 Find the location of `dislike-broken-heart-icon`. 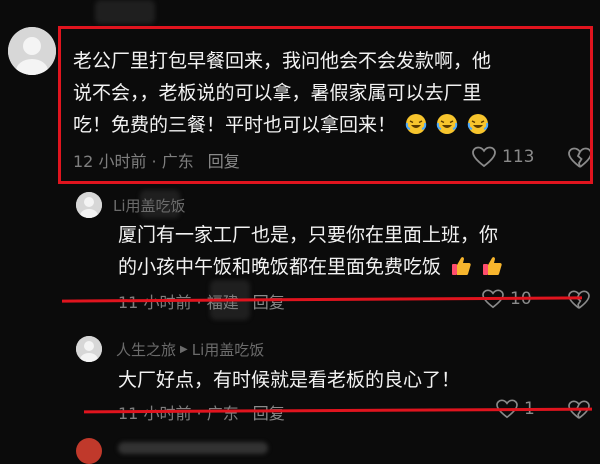

dislike-broken-heart-icon is located at coordinates (579, 300).